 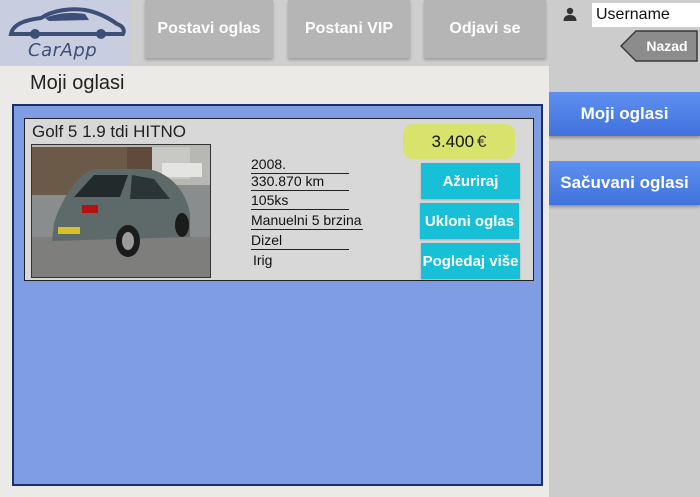 What do you see at coordinates (300, 165) in the screenshot?
I see `ad-spec-year: 2008.` at bounding box center [300, 165].